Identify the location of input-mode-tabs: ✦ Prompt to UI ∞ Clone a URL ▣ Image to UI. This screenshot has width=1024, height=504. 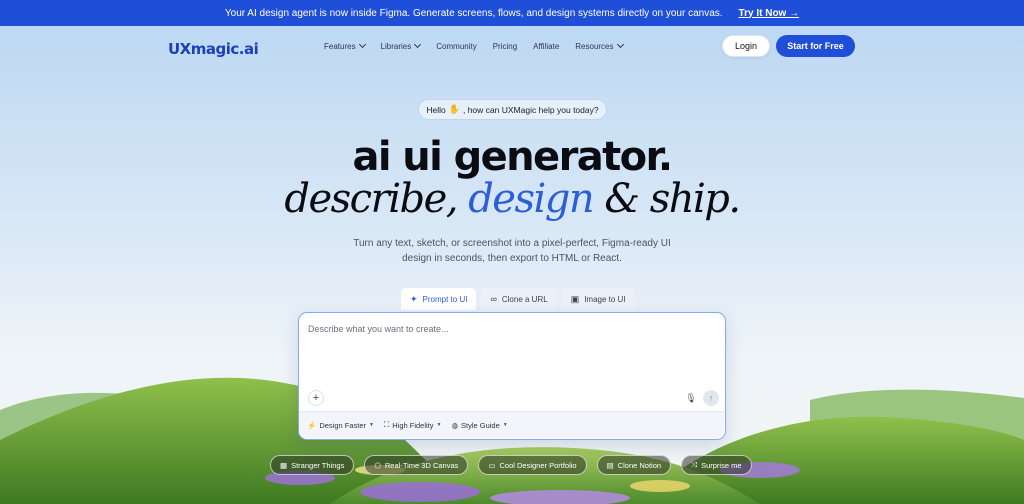
(518, 299).